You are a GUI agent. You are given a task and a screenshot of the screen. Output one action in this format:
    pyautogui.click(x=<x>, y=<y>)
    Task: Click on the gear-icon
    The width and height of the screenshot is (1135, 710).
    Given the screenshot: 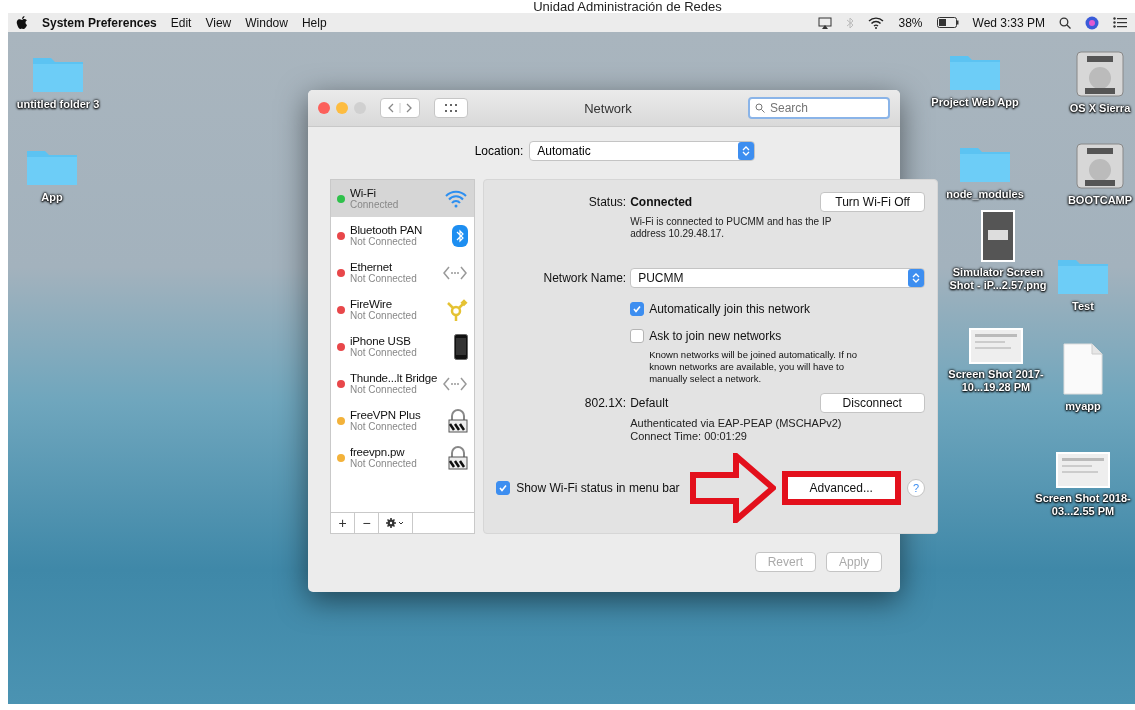 What is the action you would take?
    pyautogui.click(x=395, y=523)
    